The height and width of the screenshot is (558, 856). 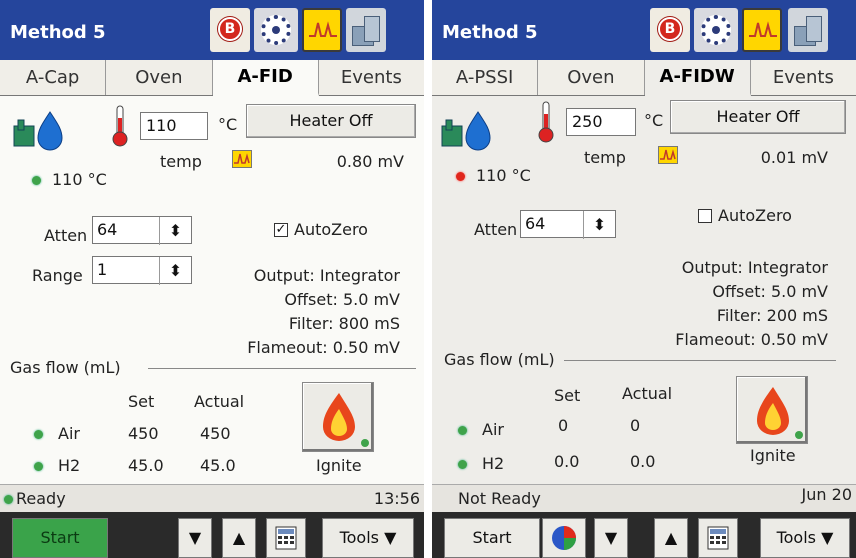 What do you see at coordinates (564, 538) in the screenshot?
I see `pie-status-button` at bounding box center [564, 538].